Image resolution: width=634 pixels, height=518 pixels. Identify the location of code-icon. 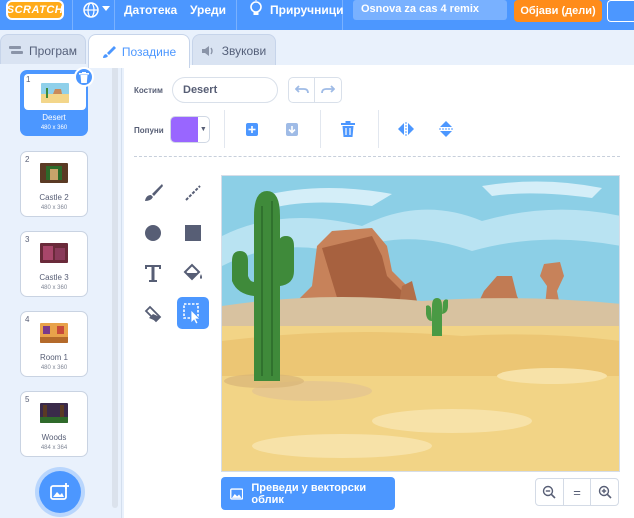
(16, 49).